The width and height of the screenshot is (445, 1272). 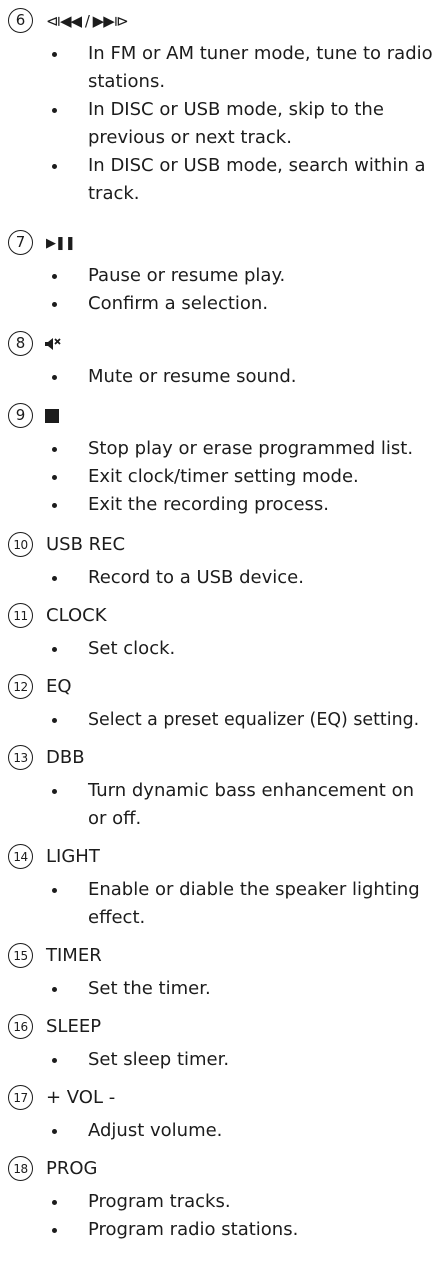 What do you see at coordinates (76, 615) in the screenshot?
I see `clock-label: CLOCK` at bounding box center [76, 615].